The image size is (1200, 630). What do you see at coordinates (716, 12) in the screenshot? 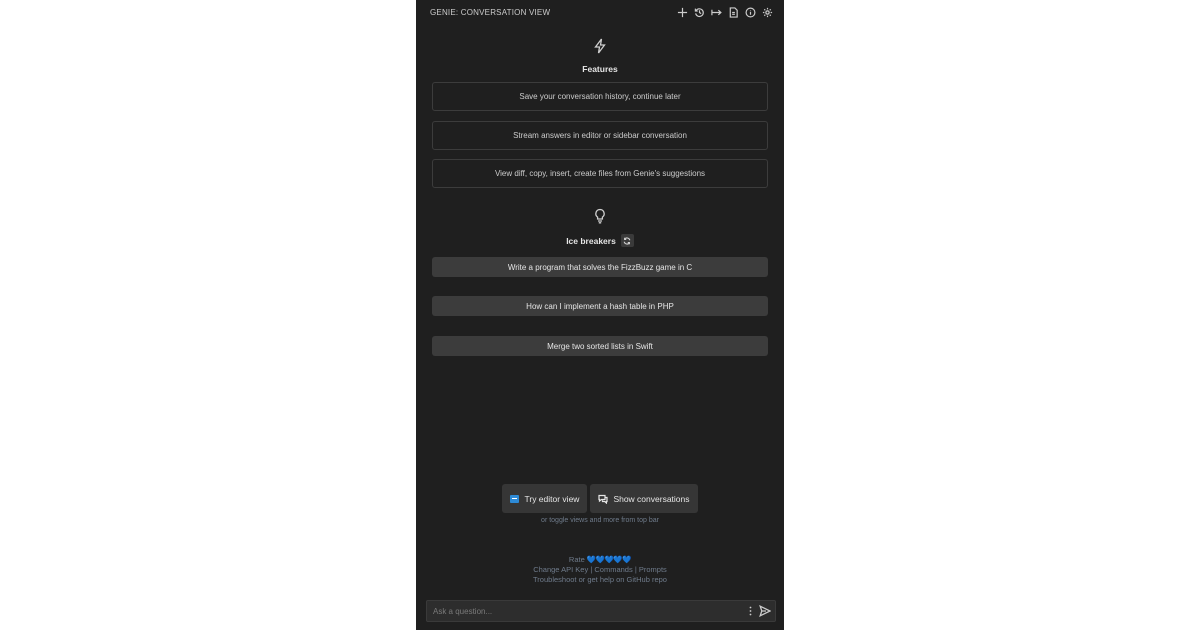
I see `arrow-right-icon` at bounding box center [716, 12].